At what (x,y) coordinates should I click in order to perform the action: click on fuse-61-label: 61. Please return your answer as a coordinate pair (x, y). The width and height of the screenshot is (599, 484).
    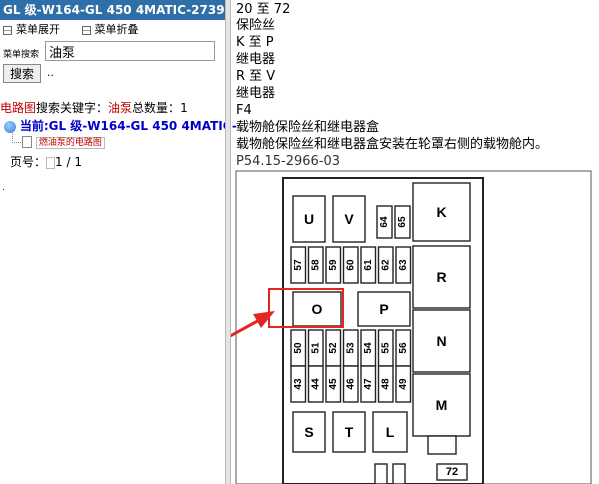
    Looking at the image, I should click on (368, 265).